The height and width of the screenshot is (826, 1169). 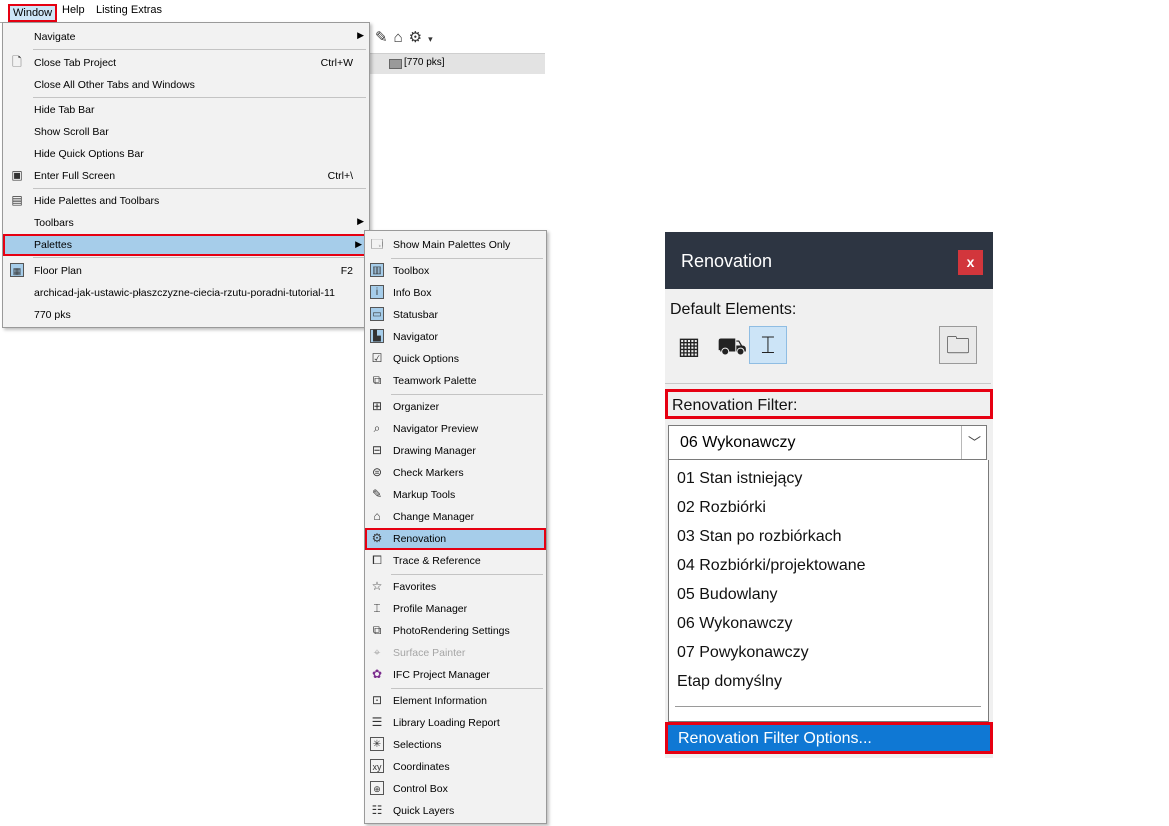 What do you see at coordinates (829, 404) in the screenshot?
I see `renovation-filter-label-box: Renovation Filter:` at bounding box center [829, 404].